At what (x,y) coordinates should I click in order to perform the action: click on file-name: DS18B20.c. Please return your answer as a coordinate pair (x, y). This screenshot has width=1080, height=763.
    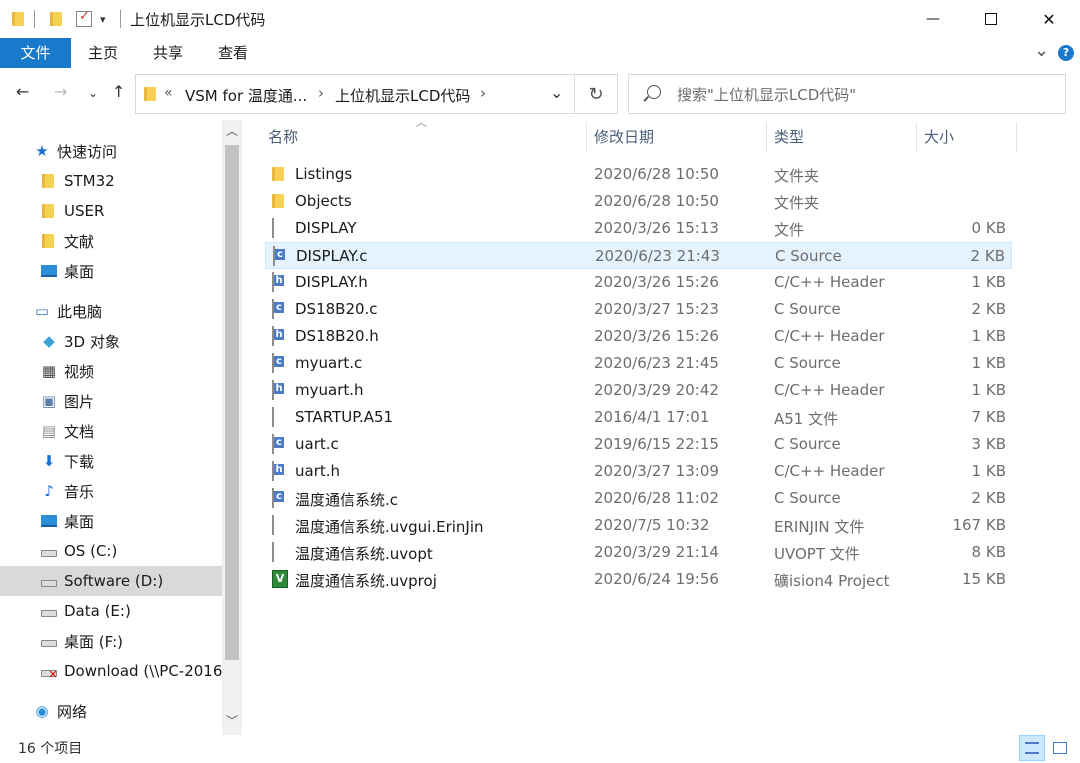
    Looking at the image, I should click on (336, 309).